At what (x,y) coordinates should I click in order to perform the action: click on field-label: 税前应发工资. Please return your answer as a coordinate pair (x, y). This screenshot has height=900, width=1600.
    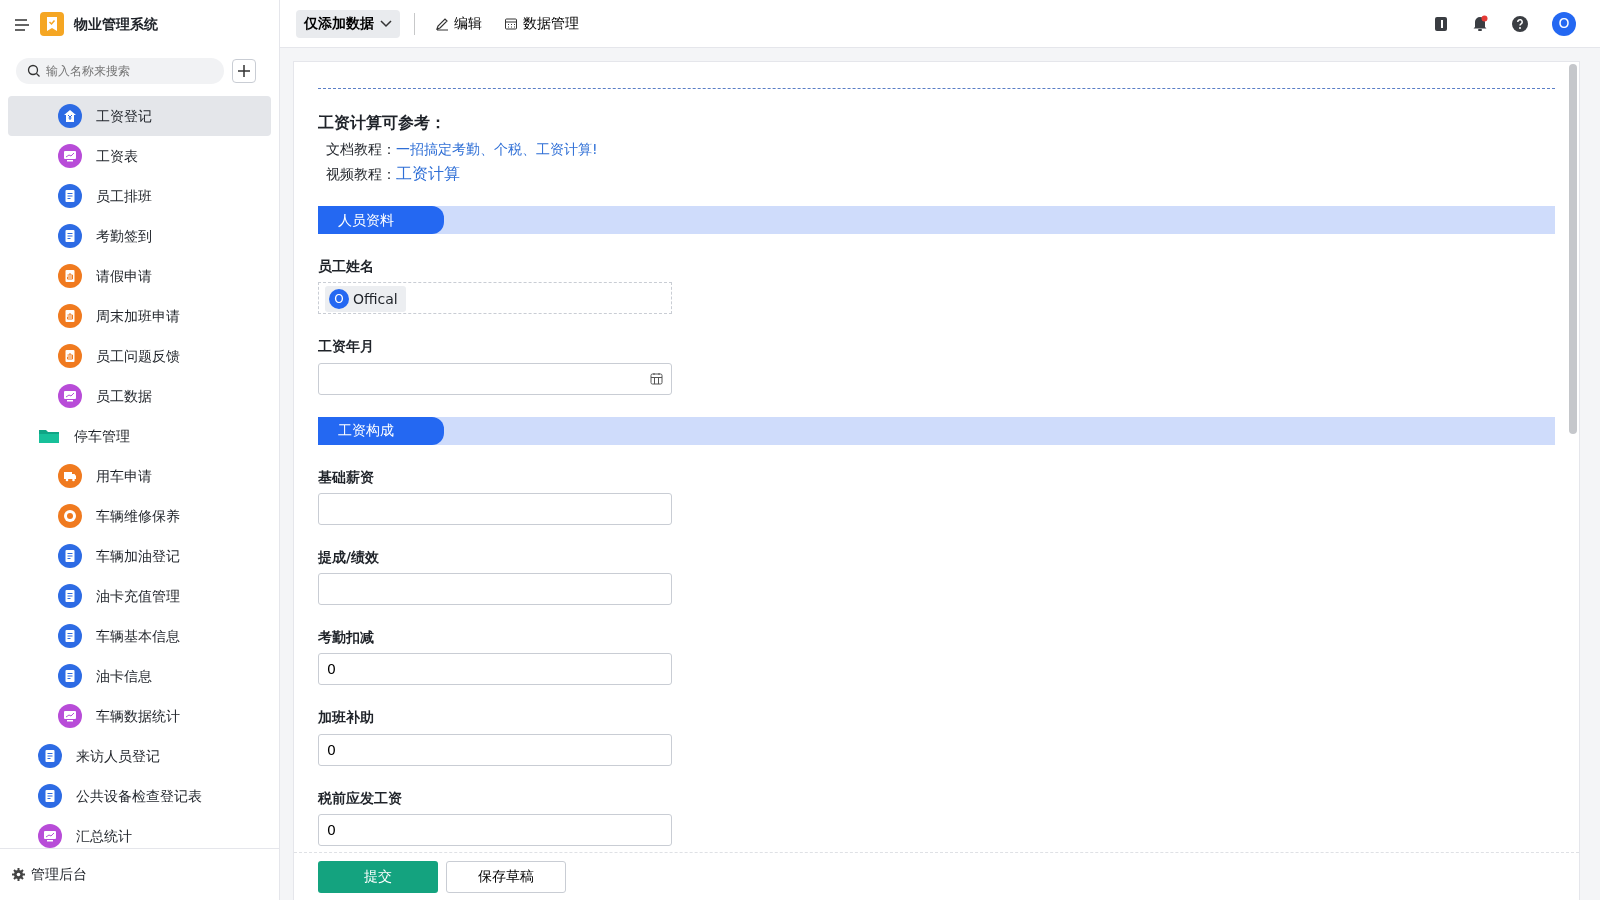
    Looking at the image, I should click on (360, 798).